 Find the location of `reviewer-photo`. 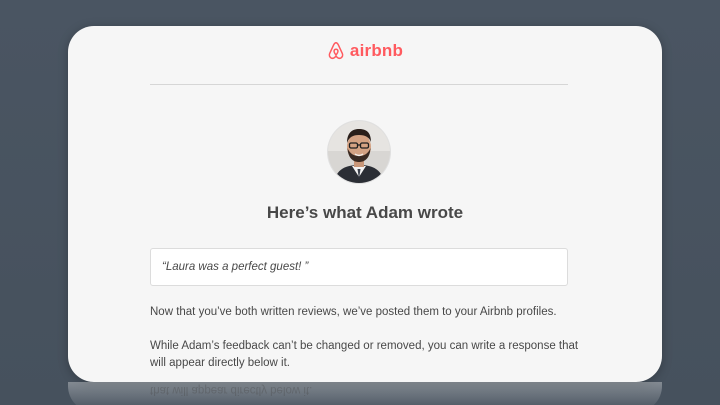

reviewer-photo is located at coordinates (359, 152).